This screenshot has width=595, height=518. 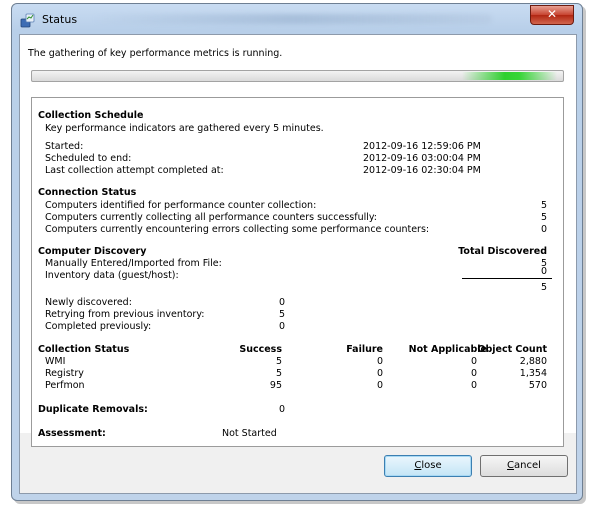 What do you see at coordinates (92, 251) in the screenshot?
I see `computer-discovery-heading: Computer Discovery` at bounding box center [92, 251].